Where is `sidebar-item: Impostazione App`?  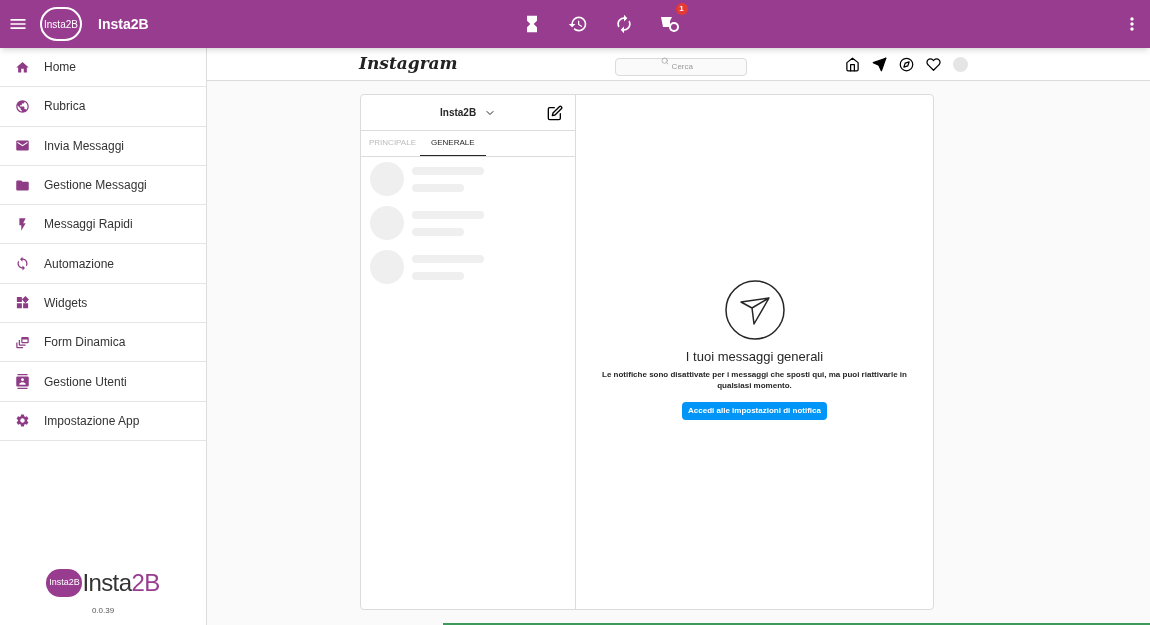 sidebar-item: Impostazione App is located at coordinates (103, 421).